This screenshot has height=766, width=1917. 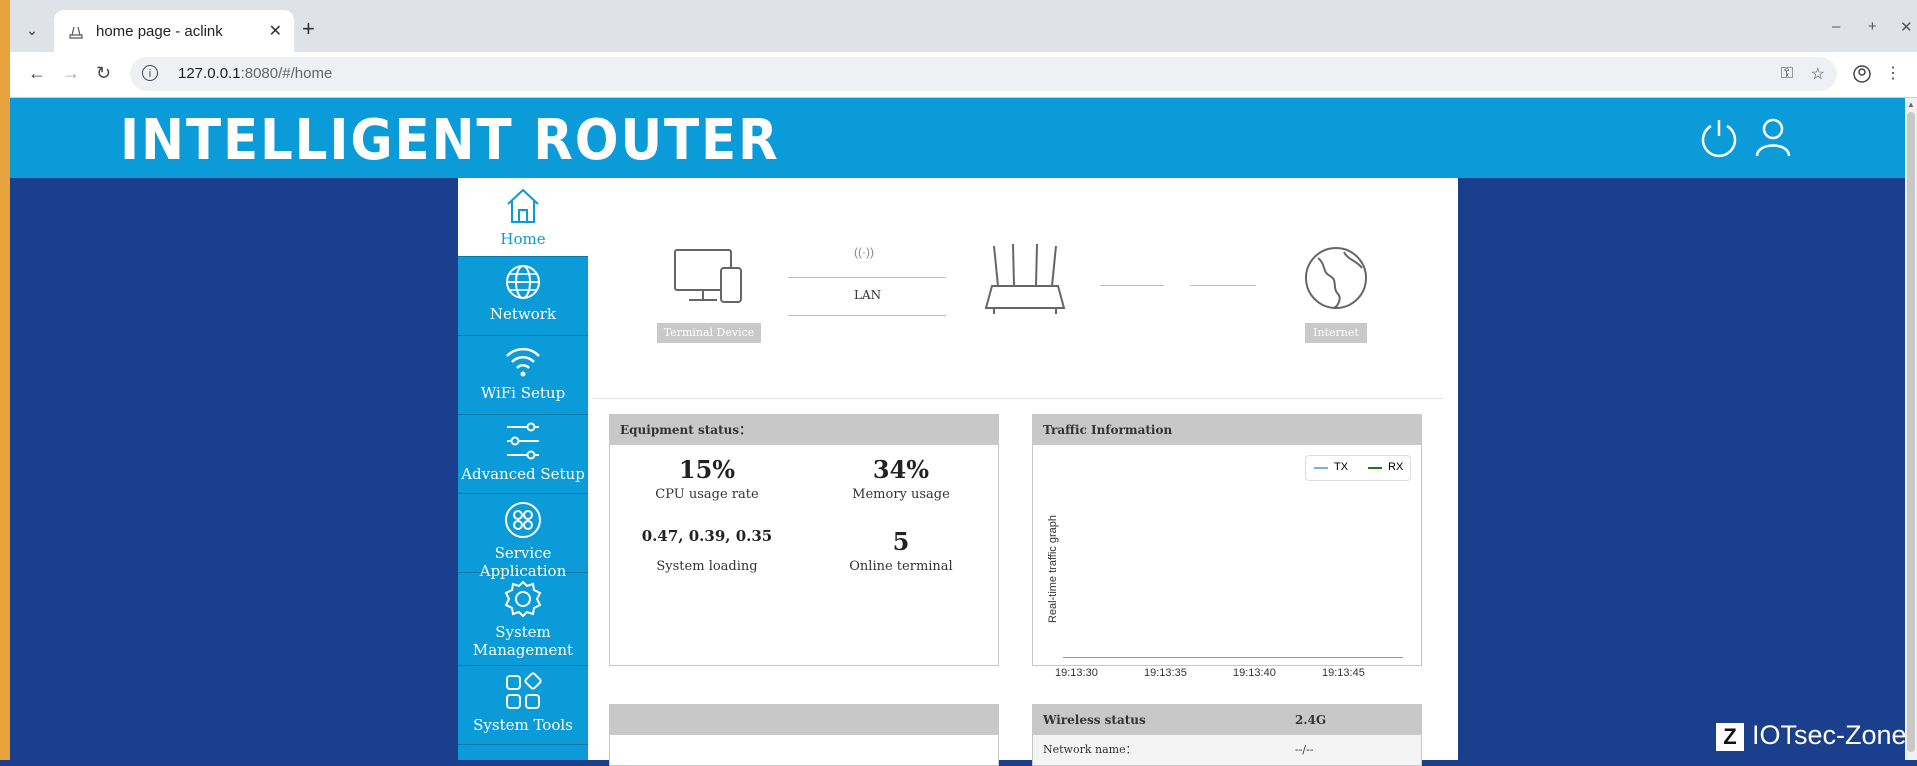 What do you see at coordinates (523, 239) in the screenshot?
I see `sidebar-item-label: Home` at bounding box center [523, 239].